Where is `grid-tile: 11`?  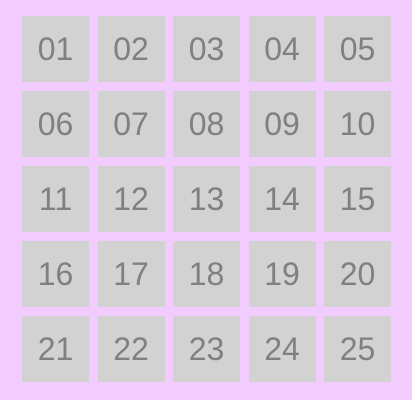 grid-tile: 11 is located at coordinates (55, 199).